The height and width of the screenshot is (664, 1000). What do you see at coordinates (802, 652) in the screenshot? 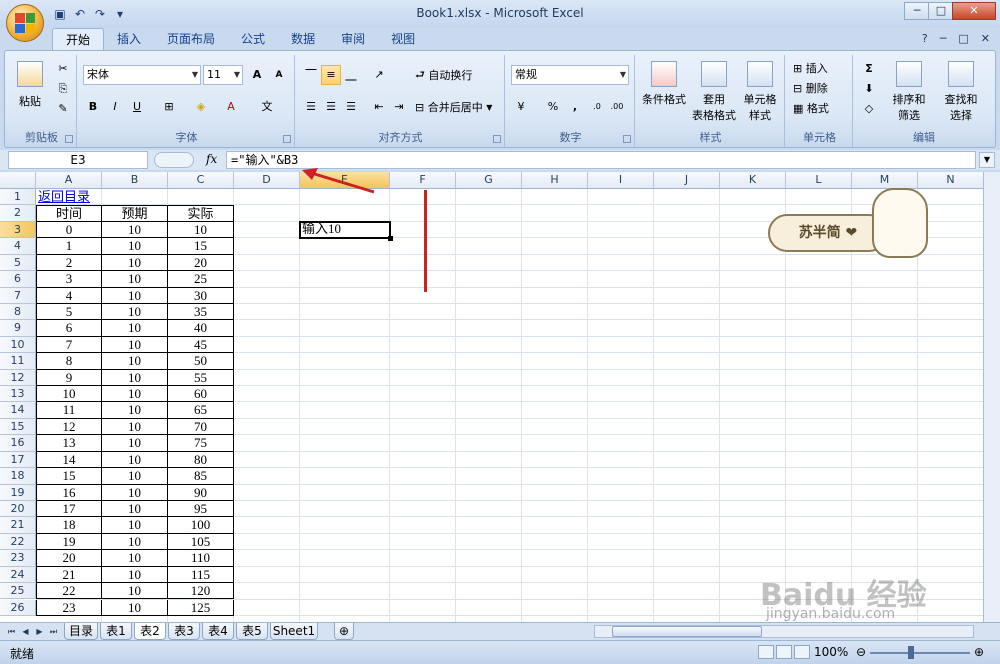
I see `page-break-view-icon` at bounding box center [802, 652].